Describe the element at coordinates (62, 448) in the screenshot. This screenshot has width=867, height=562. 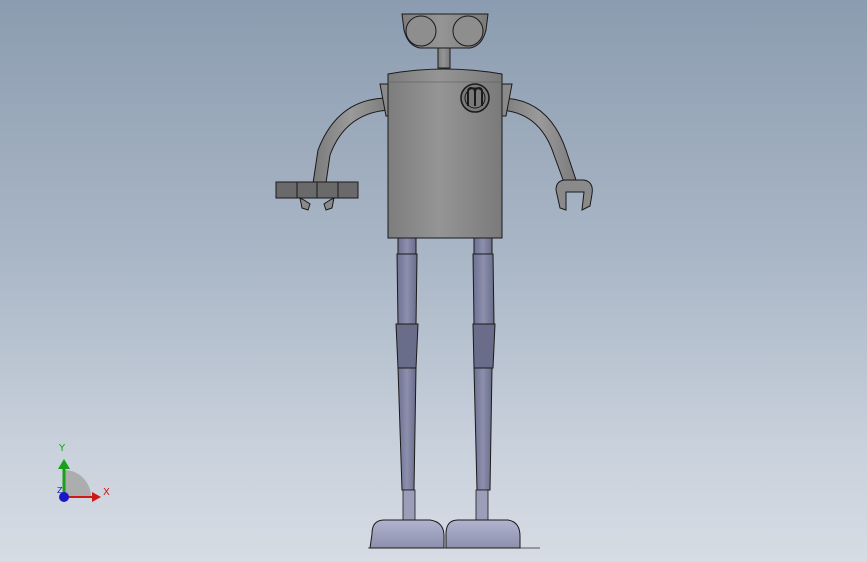
I see `axis-y-label: Y` at that location.